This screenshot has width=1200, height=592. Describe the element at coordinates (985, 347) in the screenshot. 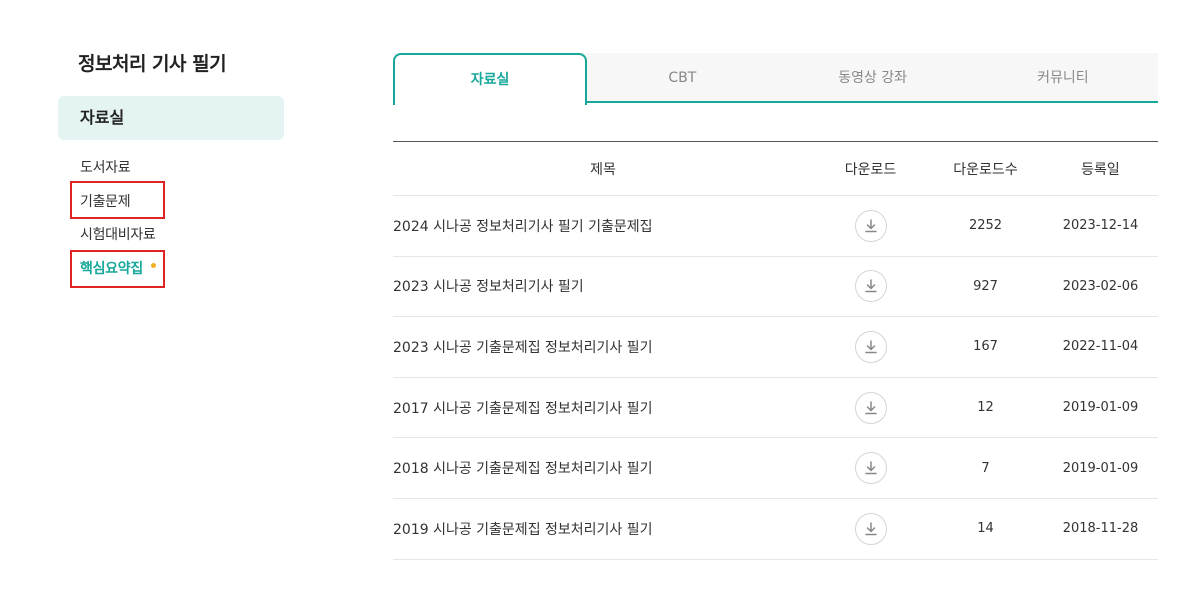

I see `row-download-count: 167` at that location.